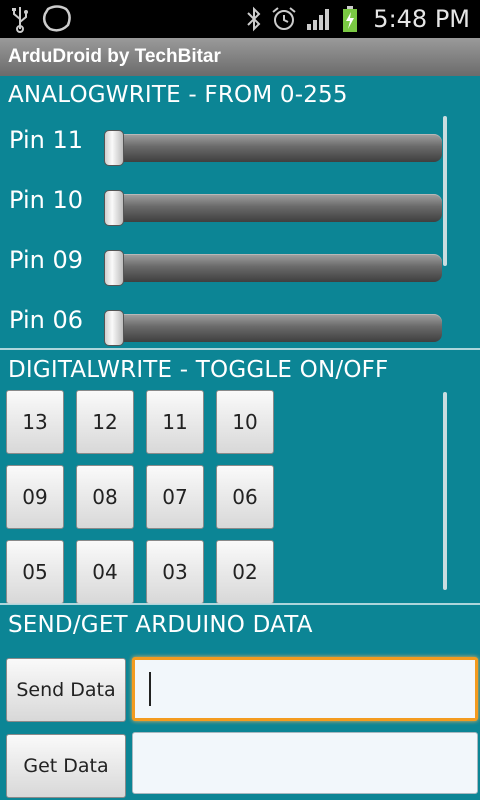 This screenshot has width=480, height=800. Describe the element at coordinates (105, 422) in the screenshot. I see `pin12-toggle-button: 12` at that location.